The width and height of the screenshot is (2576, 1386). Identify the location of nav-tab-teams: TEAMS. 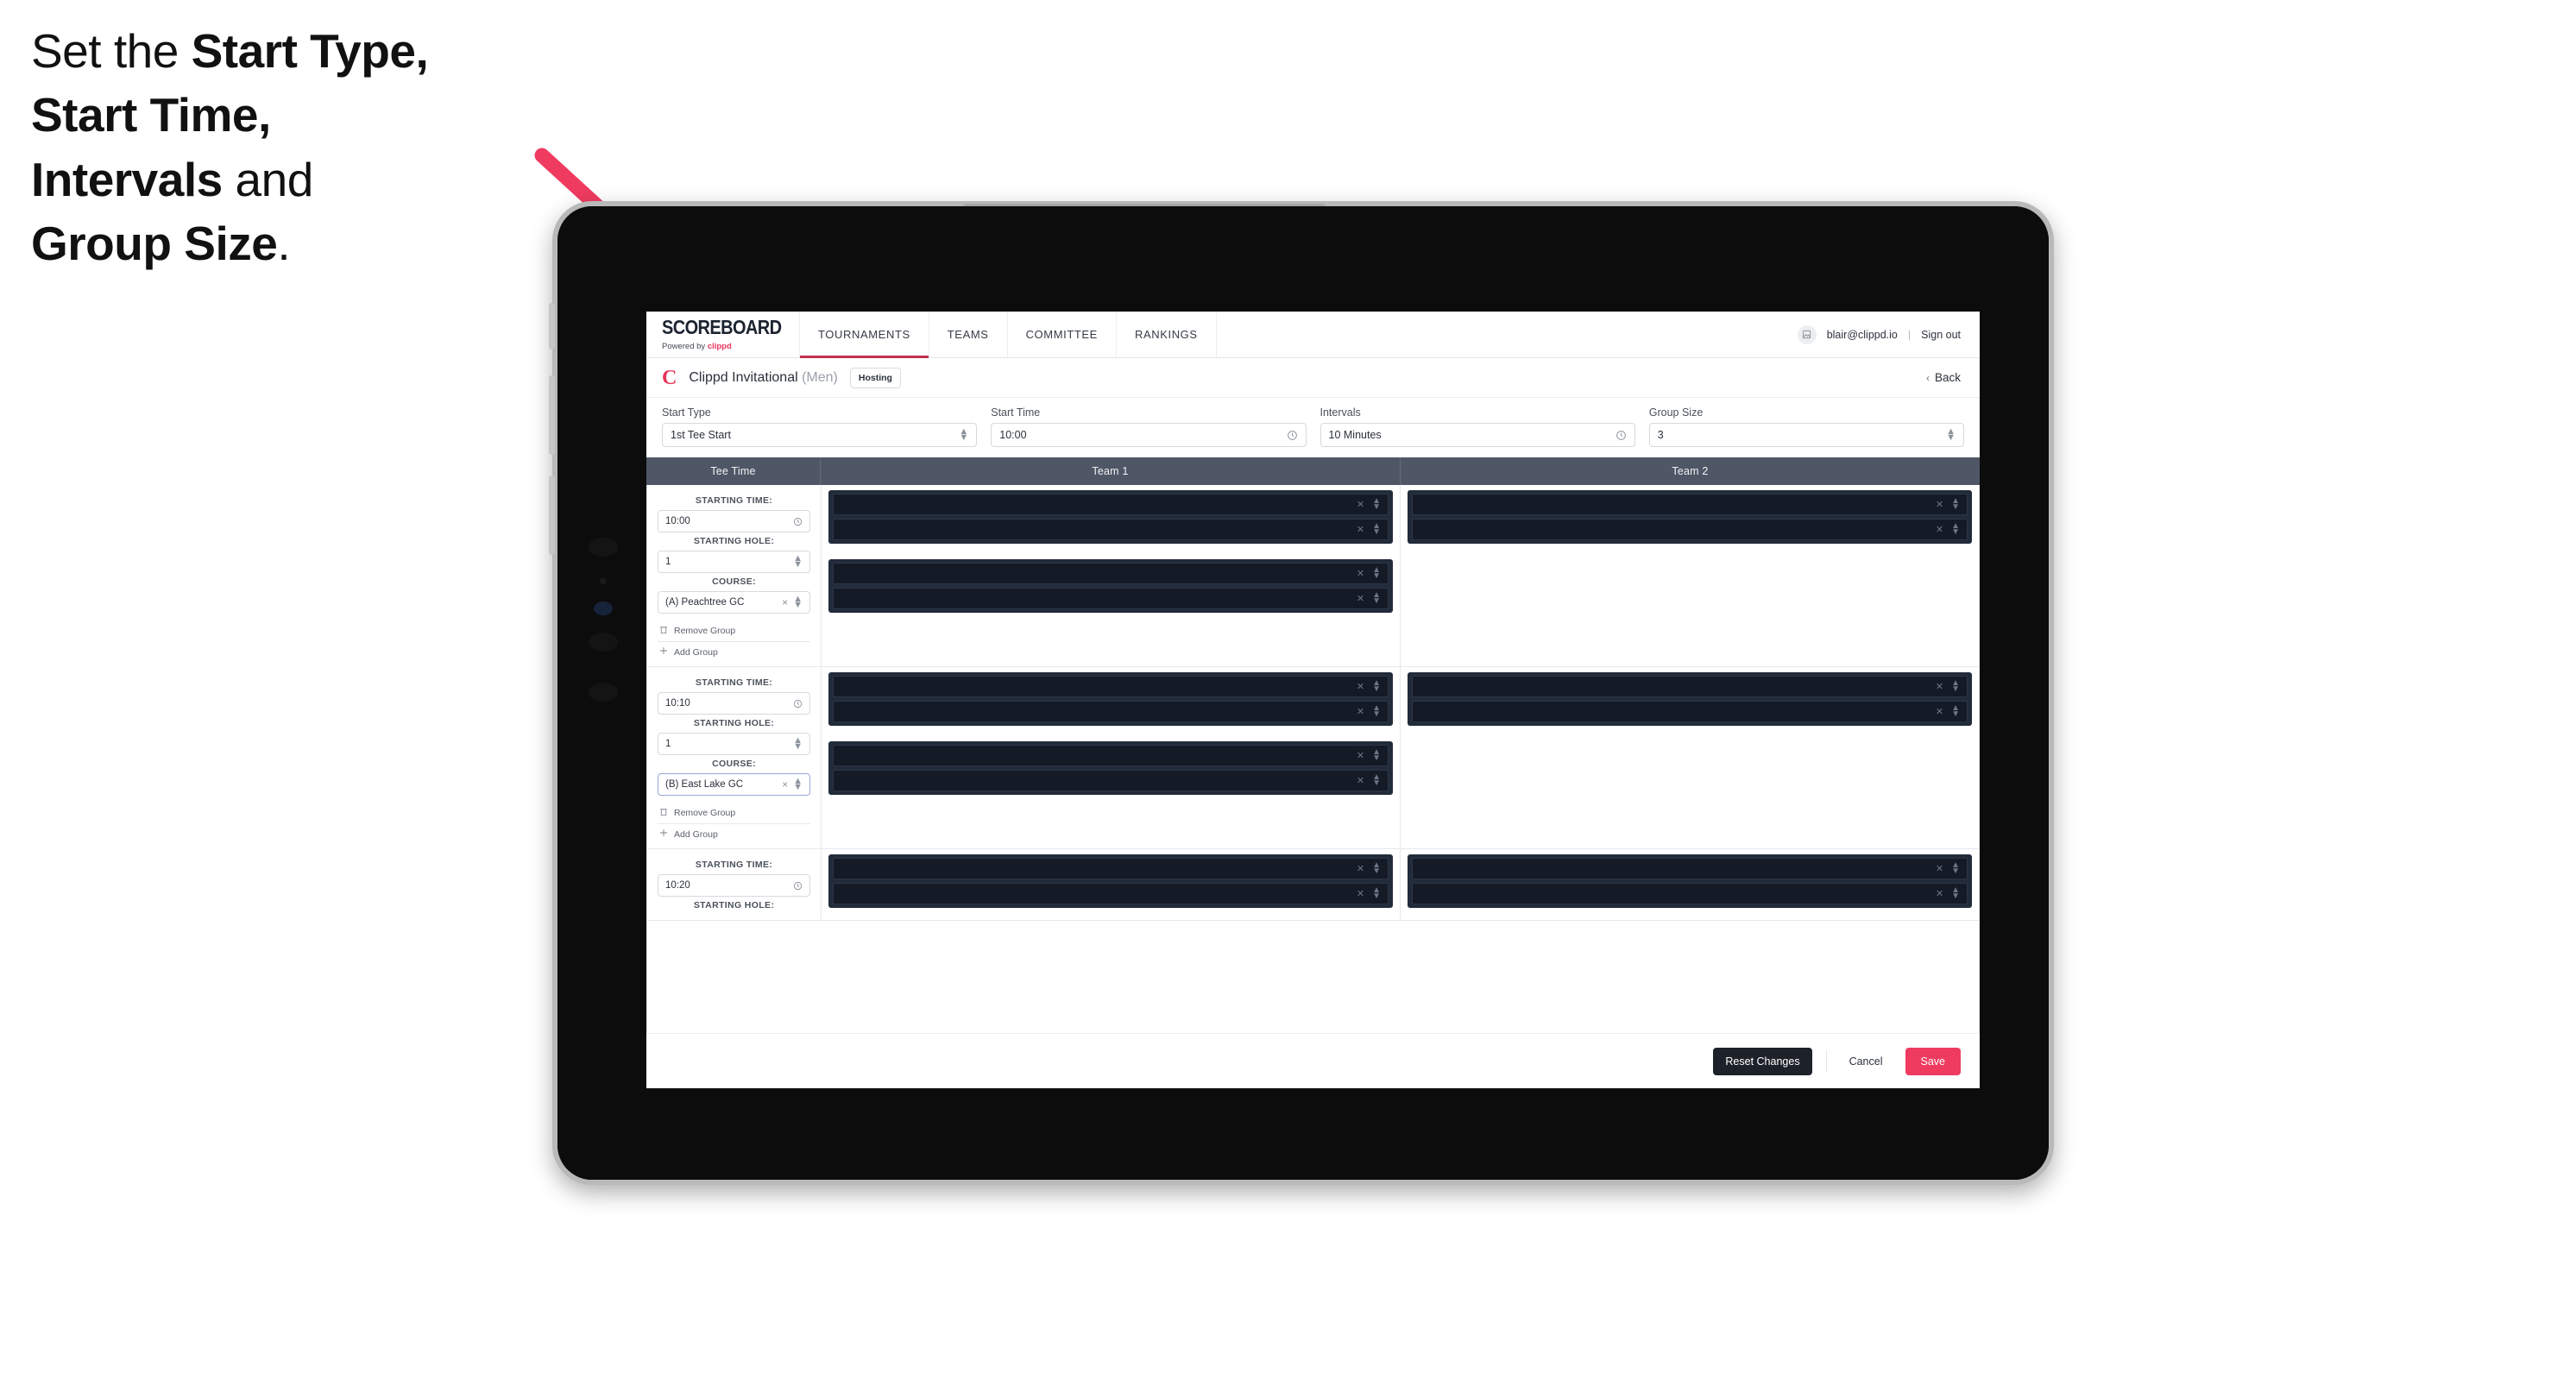
(968, 335).